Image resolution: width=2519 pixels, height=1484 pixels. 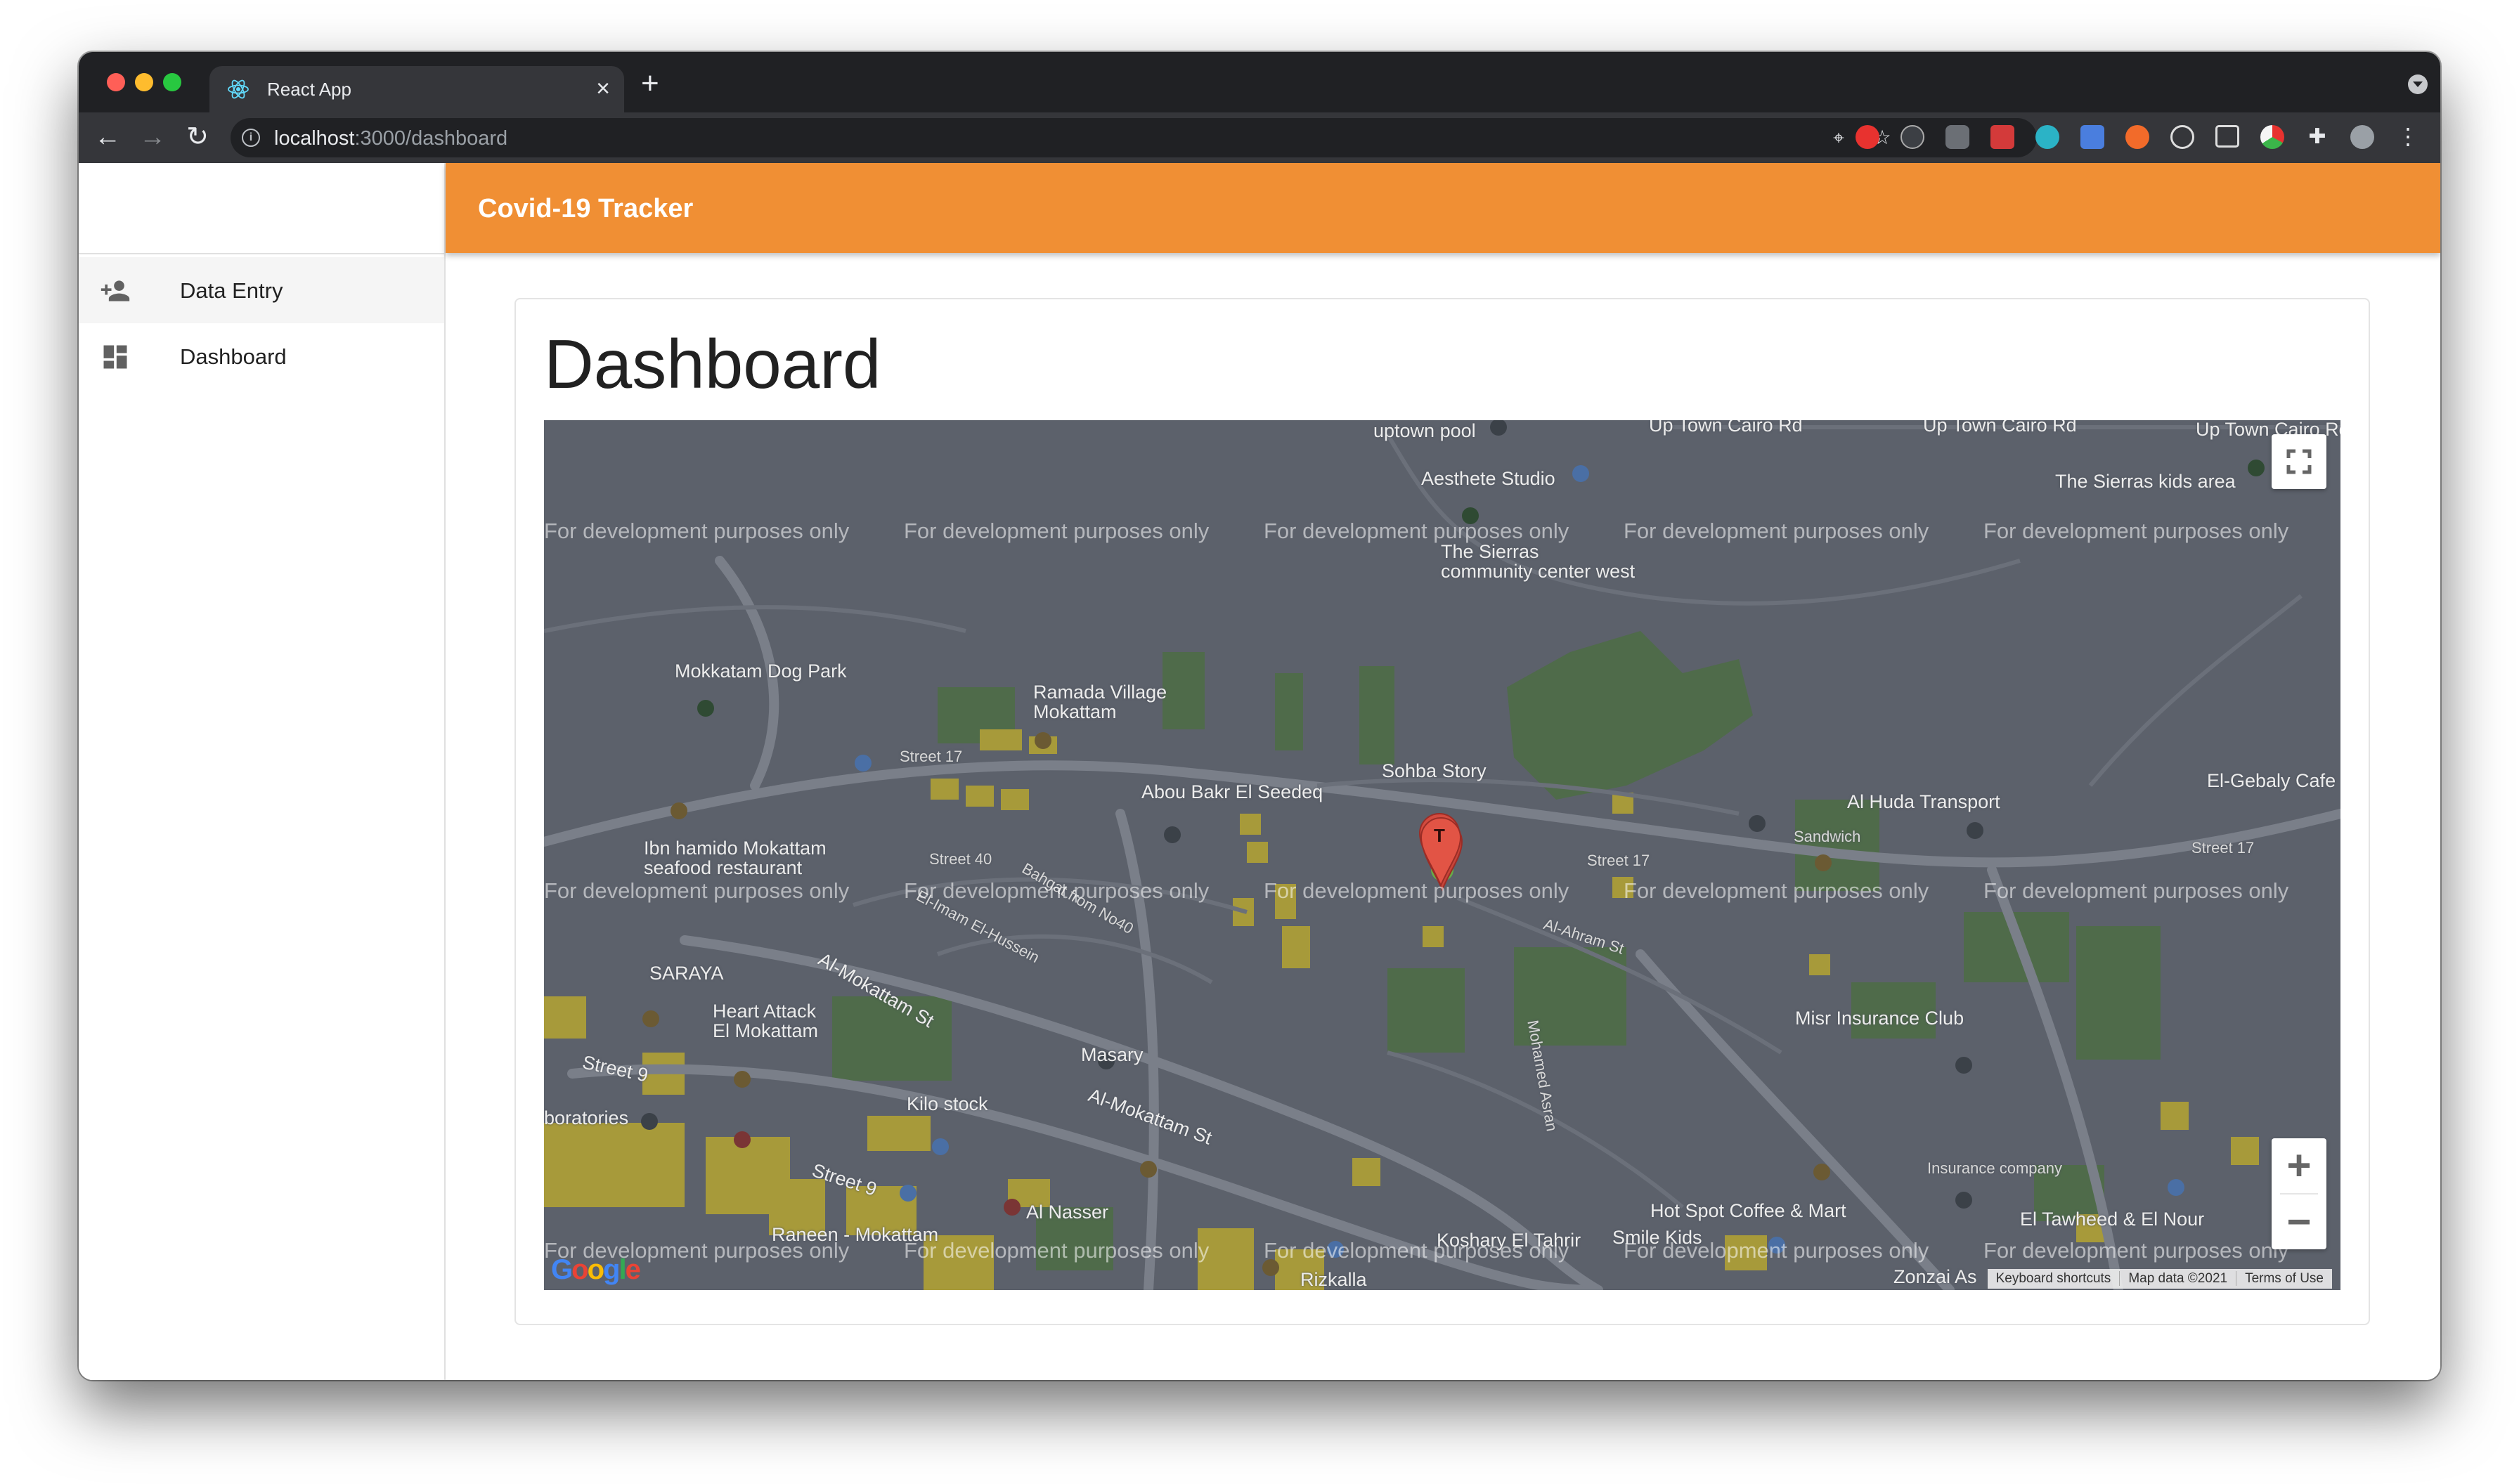 I want to click on map-label: uptown pool, so click(x=1424, y=430).